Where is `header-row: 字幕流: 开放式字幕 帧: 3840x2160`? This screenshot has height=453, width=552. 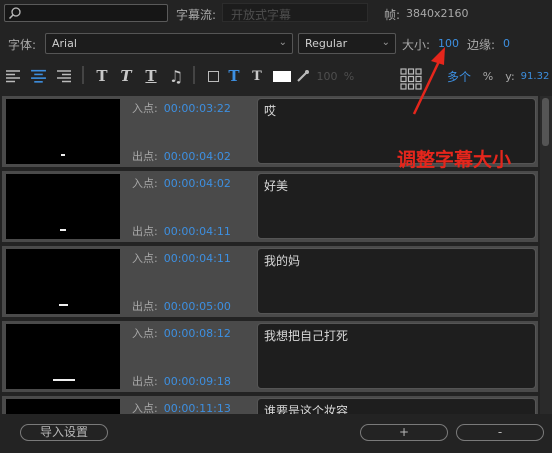 header-row: 字幕流: 开放式字幕 帧: 3840x2160 is located at coordinates (276, 14).